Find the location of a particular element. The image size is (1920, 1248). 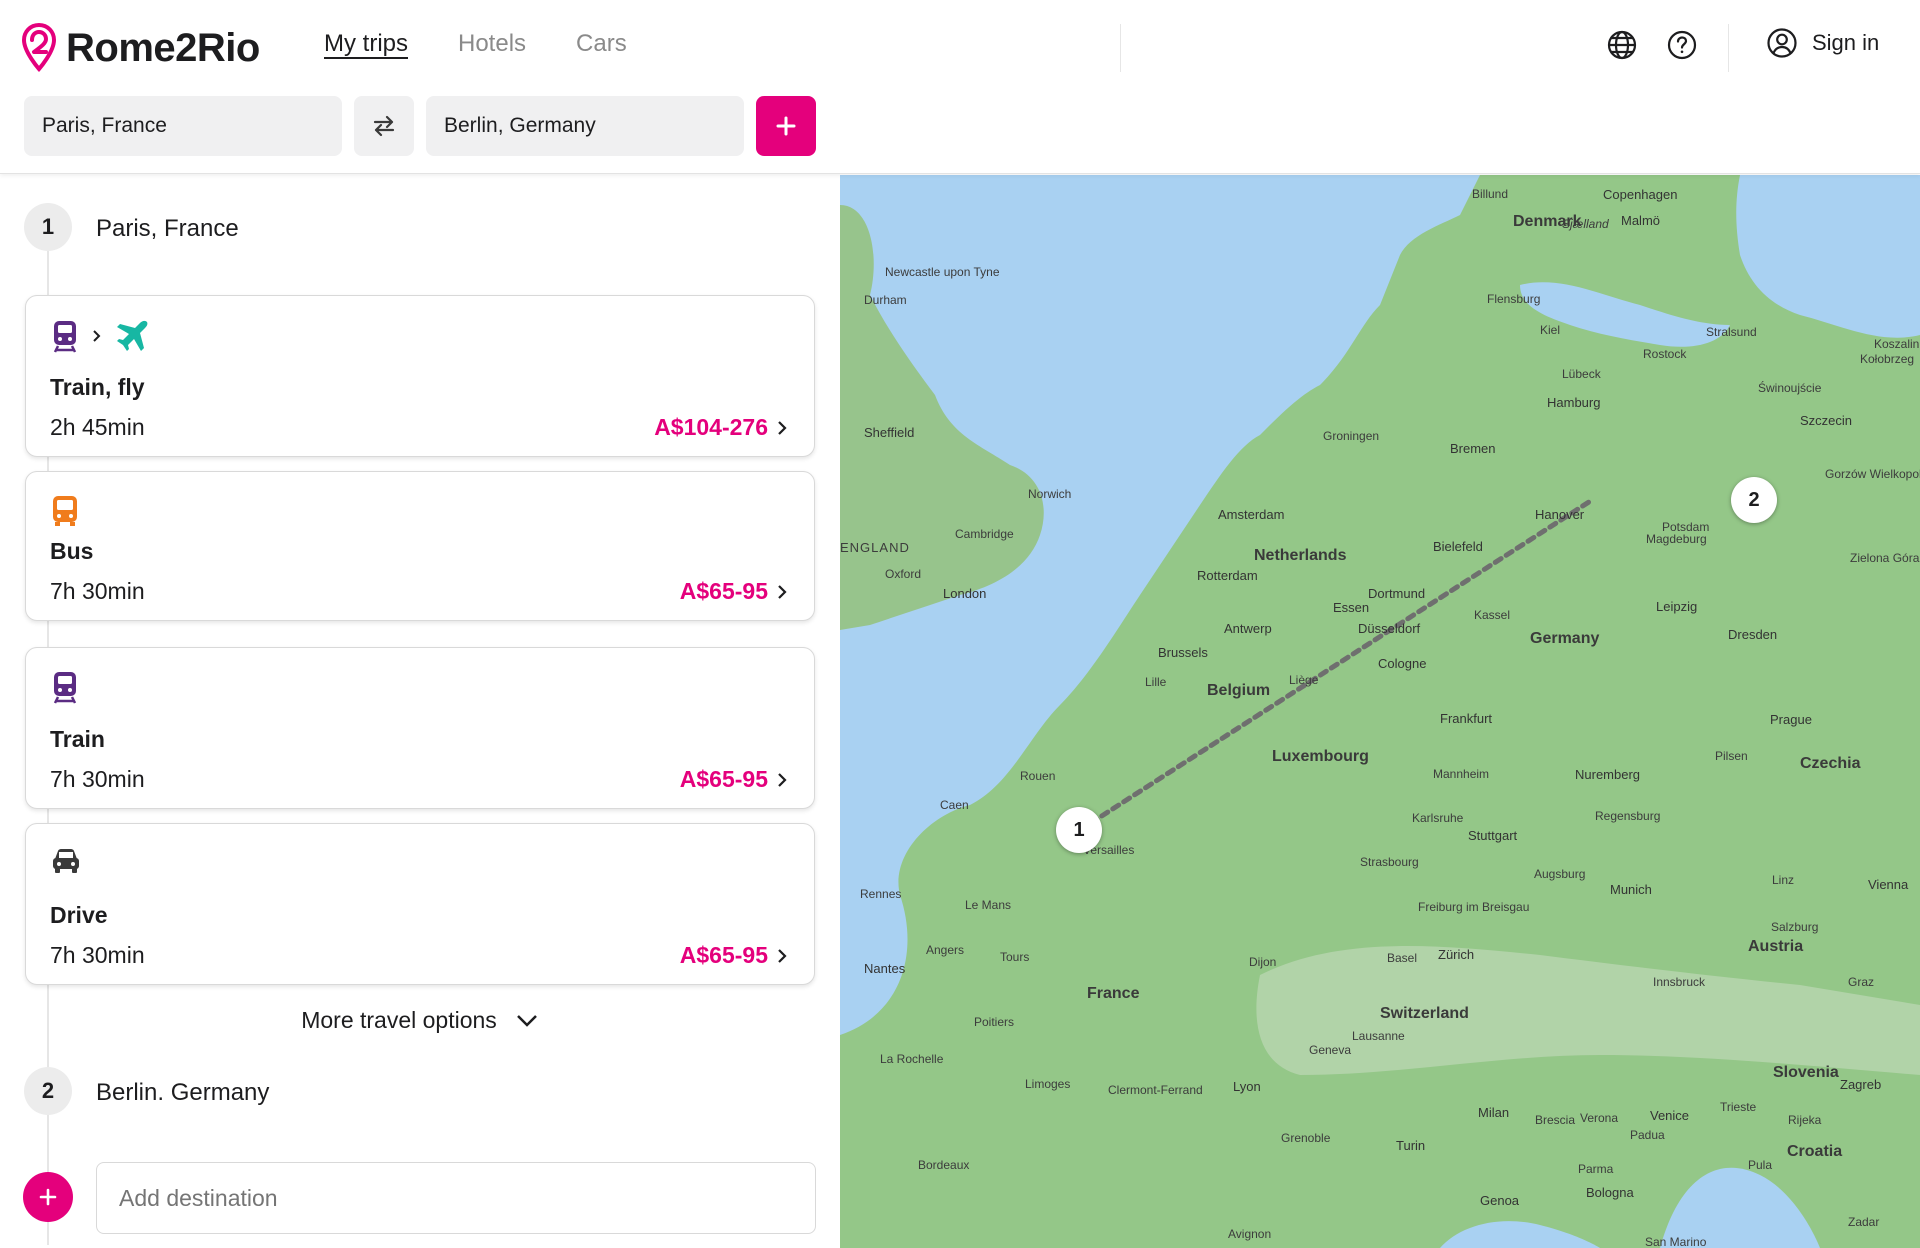

help-icon is located at coordinates (1682, 45).